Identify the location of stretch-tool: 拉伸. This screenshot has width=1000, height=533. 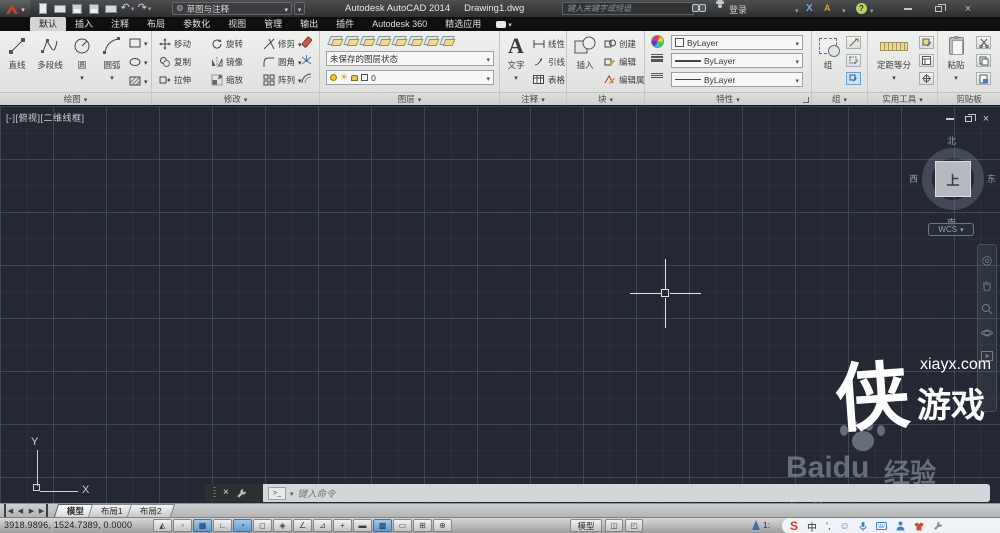
(174, 79).